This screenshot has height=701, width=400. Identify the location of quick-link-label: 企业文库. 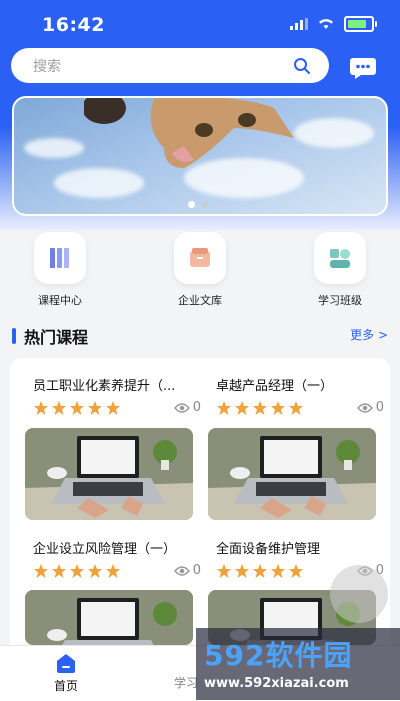
(200, 300).